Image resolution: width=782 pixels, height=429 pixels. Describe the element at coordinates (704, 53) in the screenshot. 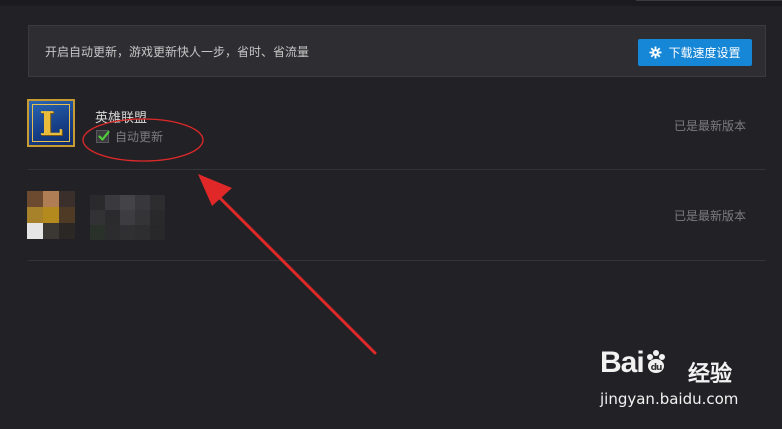

I see `download-speed-settings-label: 下载速度设置` at that location.